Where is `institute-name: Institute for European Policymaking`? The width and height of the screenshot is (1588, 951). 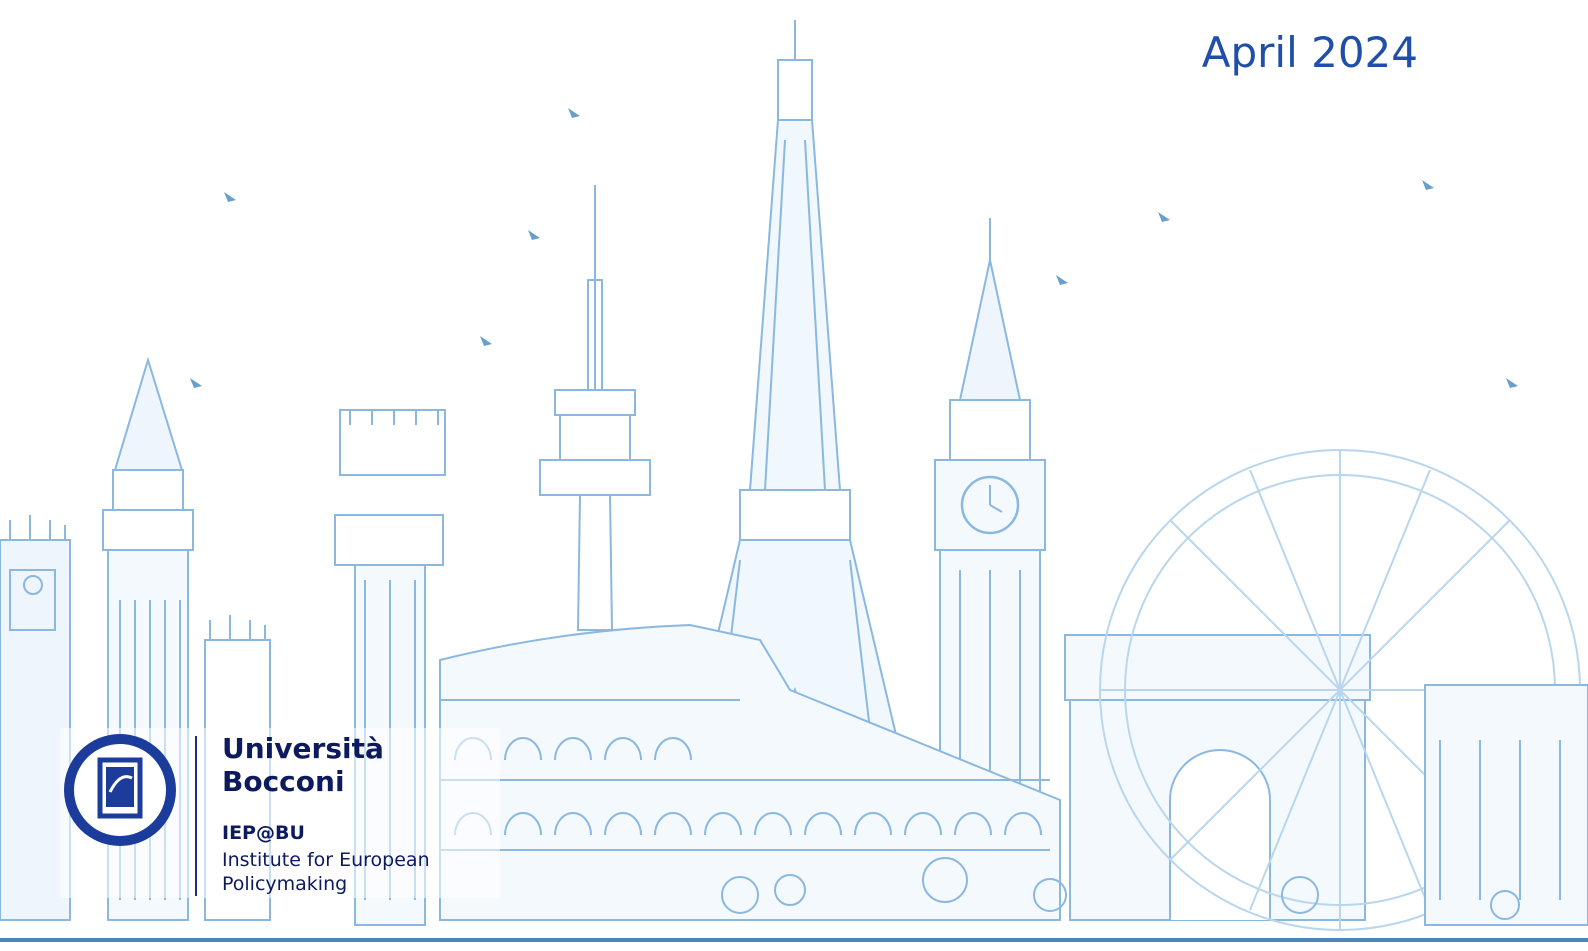
institute-name: Institute for European Policymaking is located at coordinates (326, 872).